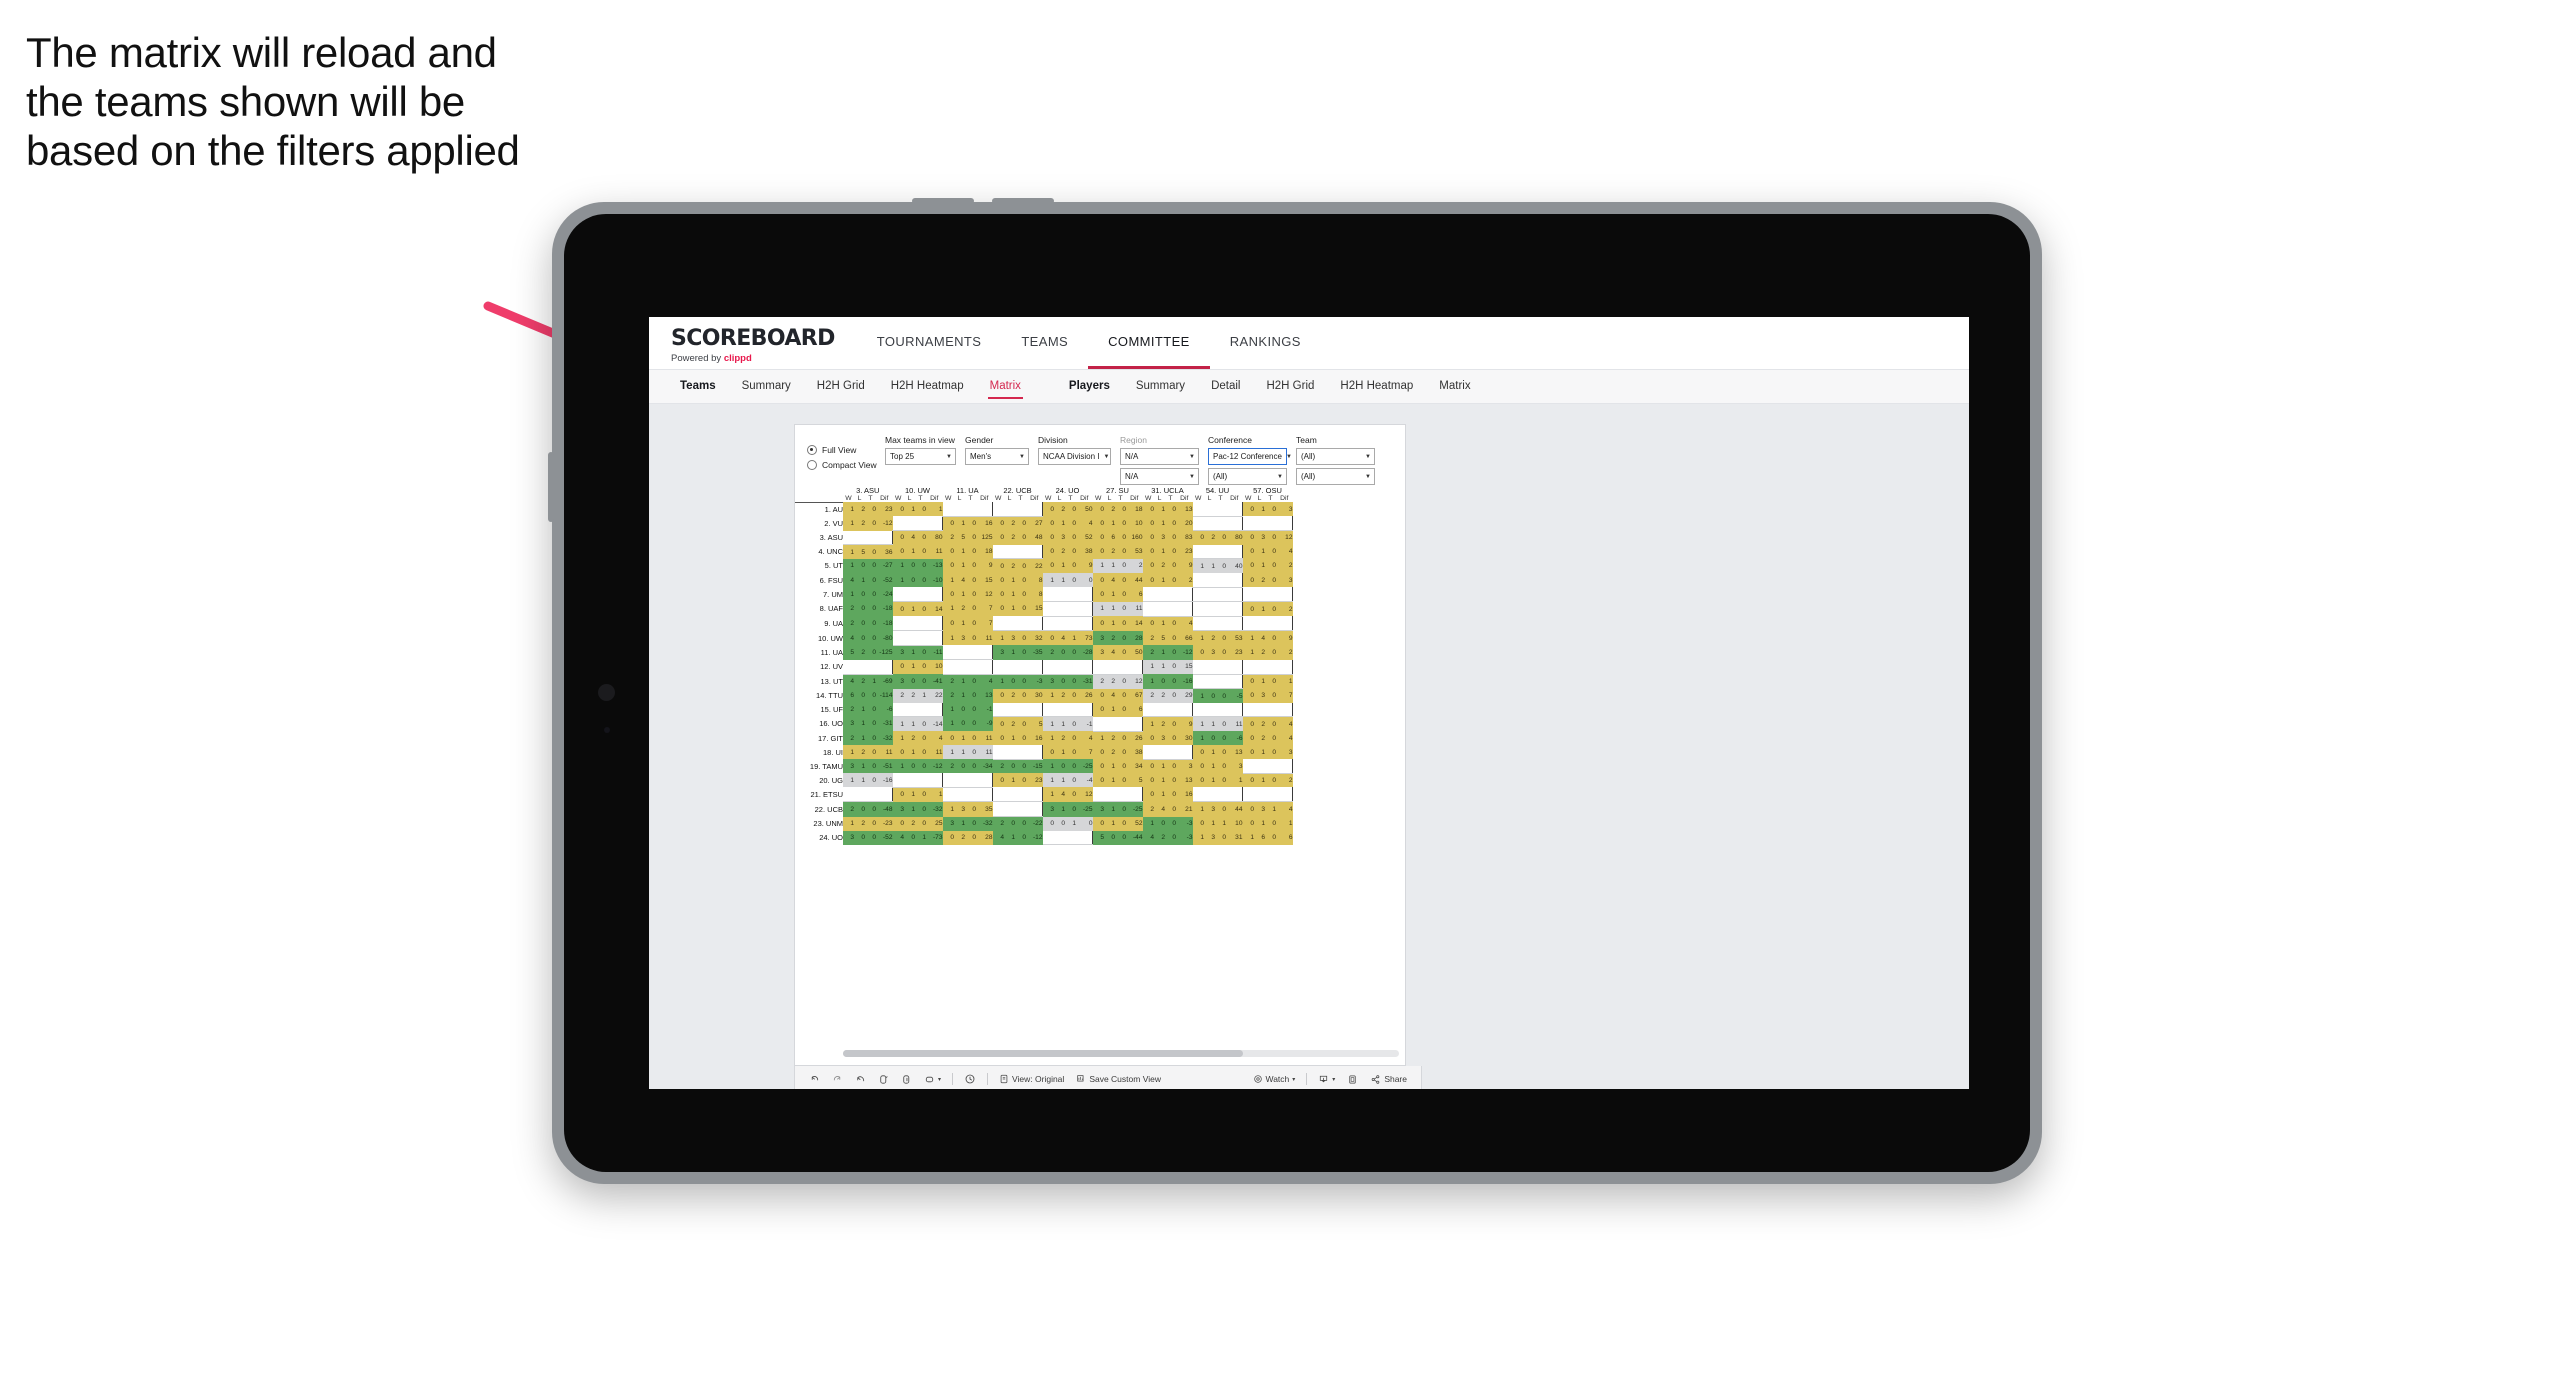 The image size is (2568, 1382). What do you see at coordinates (1084, 580) in the screenshot?
I see `matrix-cell-dif: 0` at bounding box center [1084, 580].